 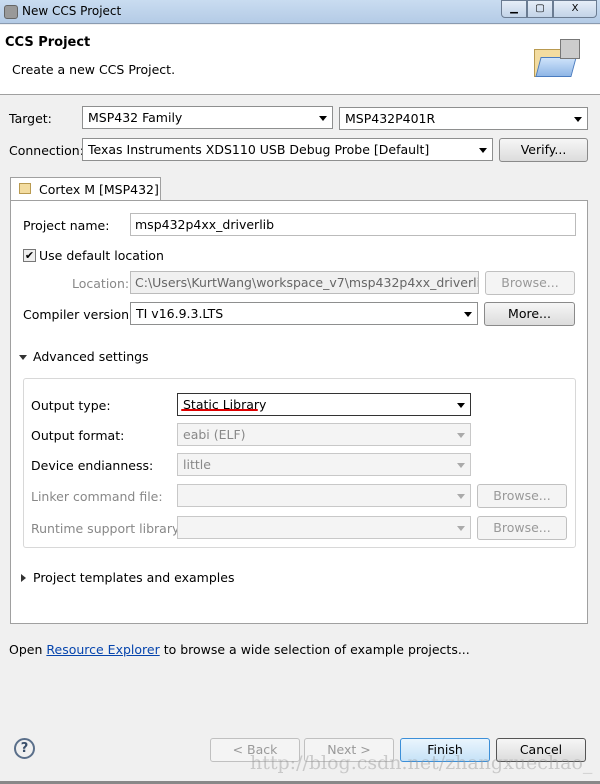 I want to click on compiler-version-value: TI v16.9.3.LTS, so click(x=180, y=313).